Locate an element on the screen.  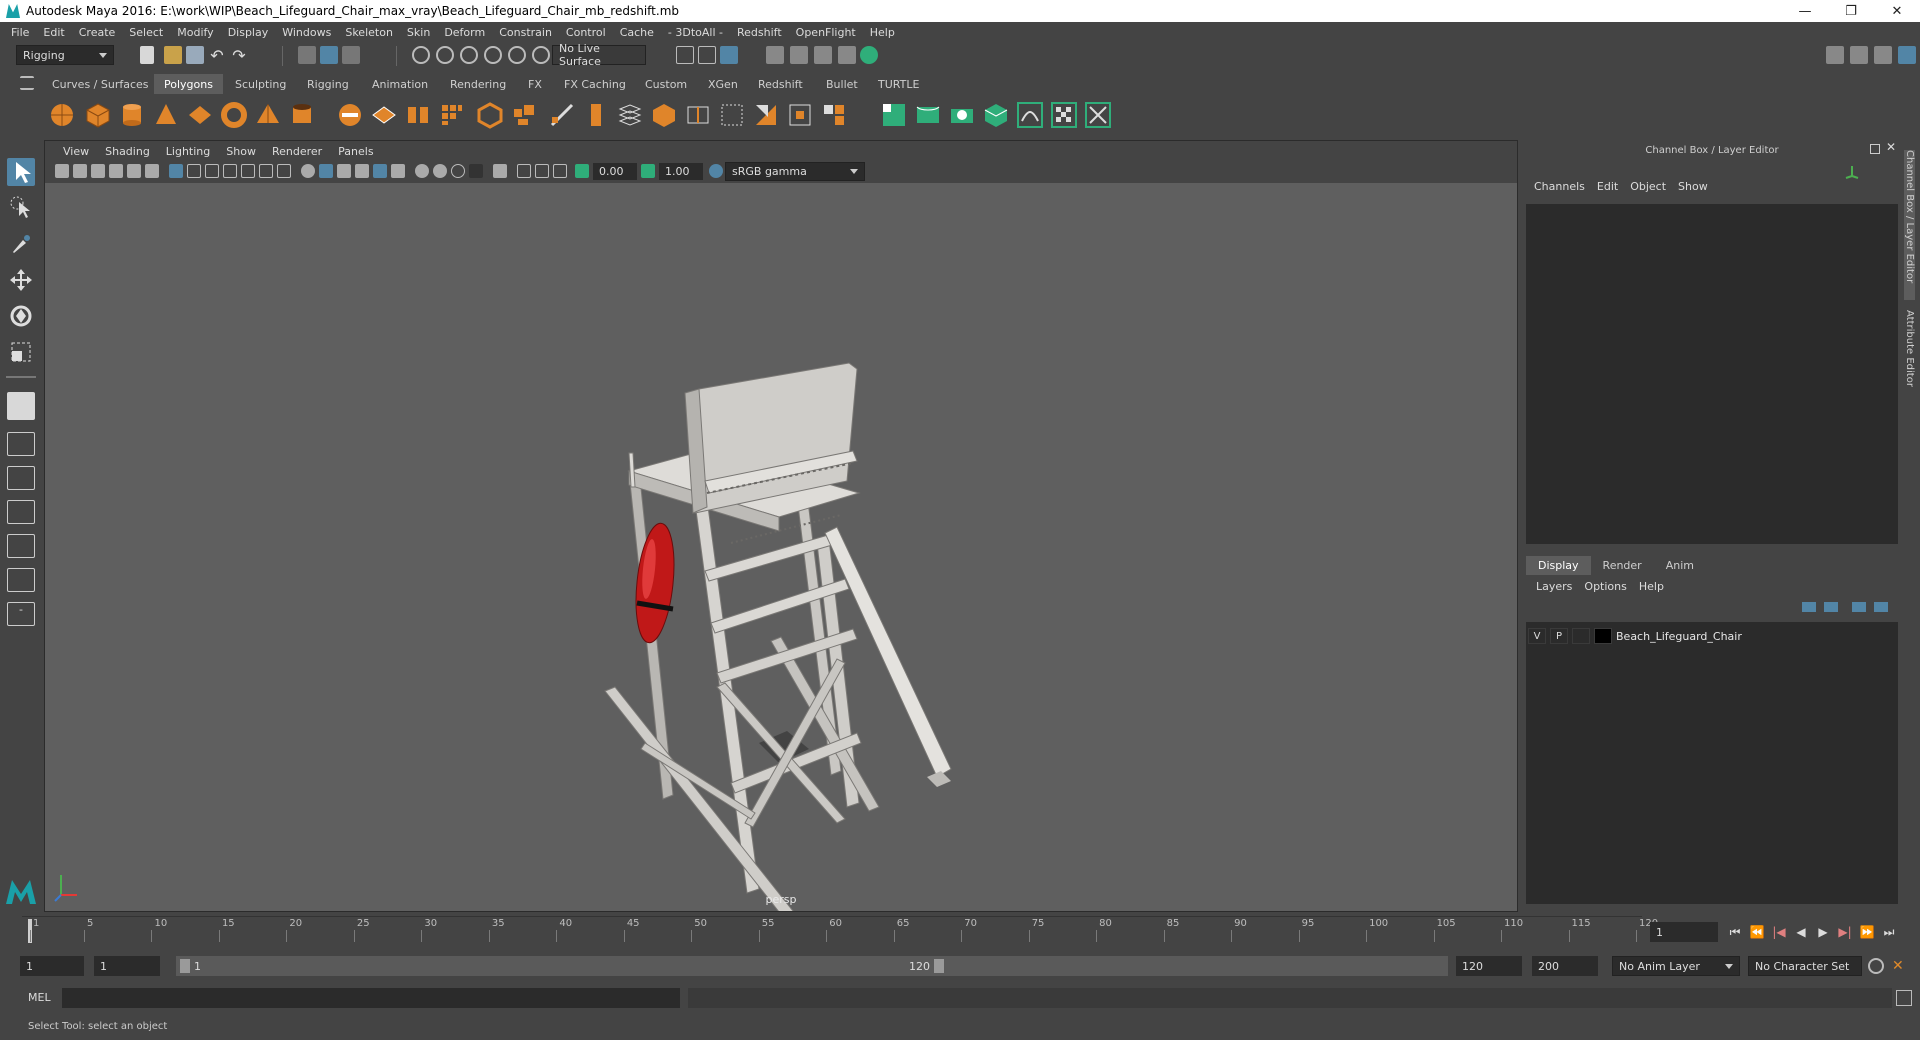
snap-surface-icon is located at coordinates (517, 55).